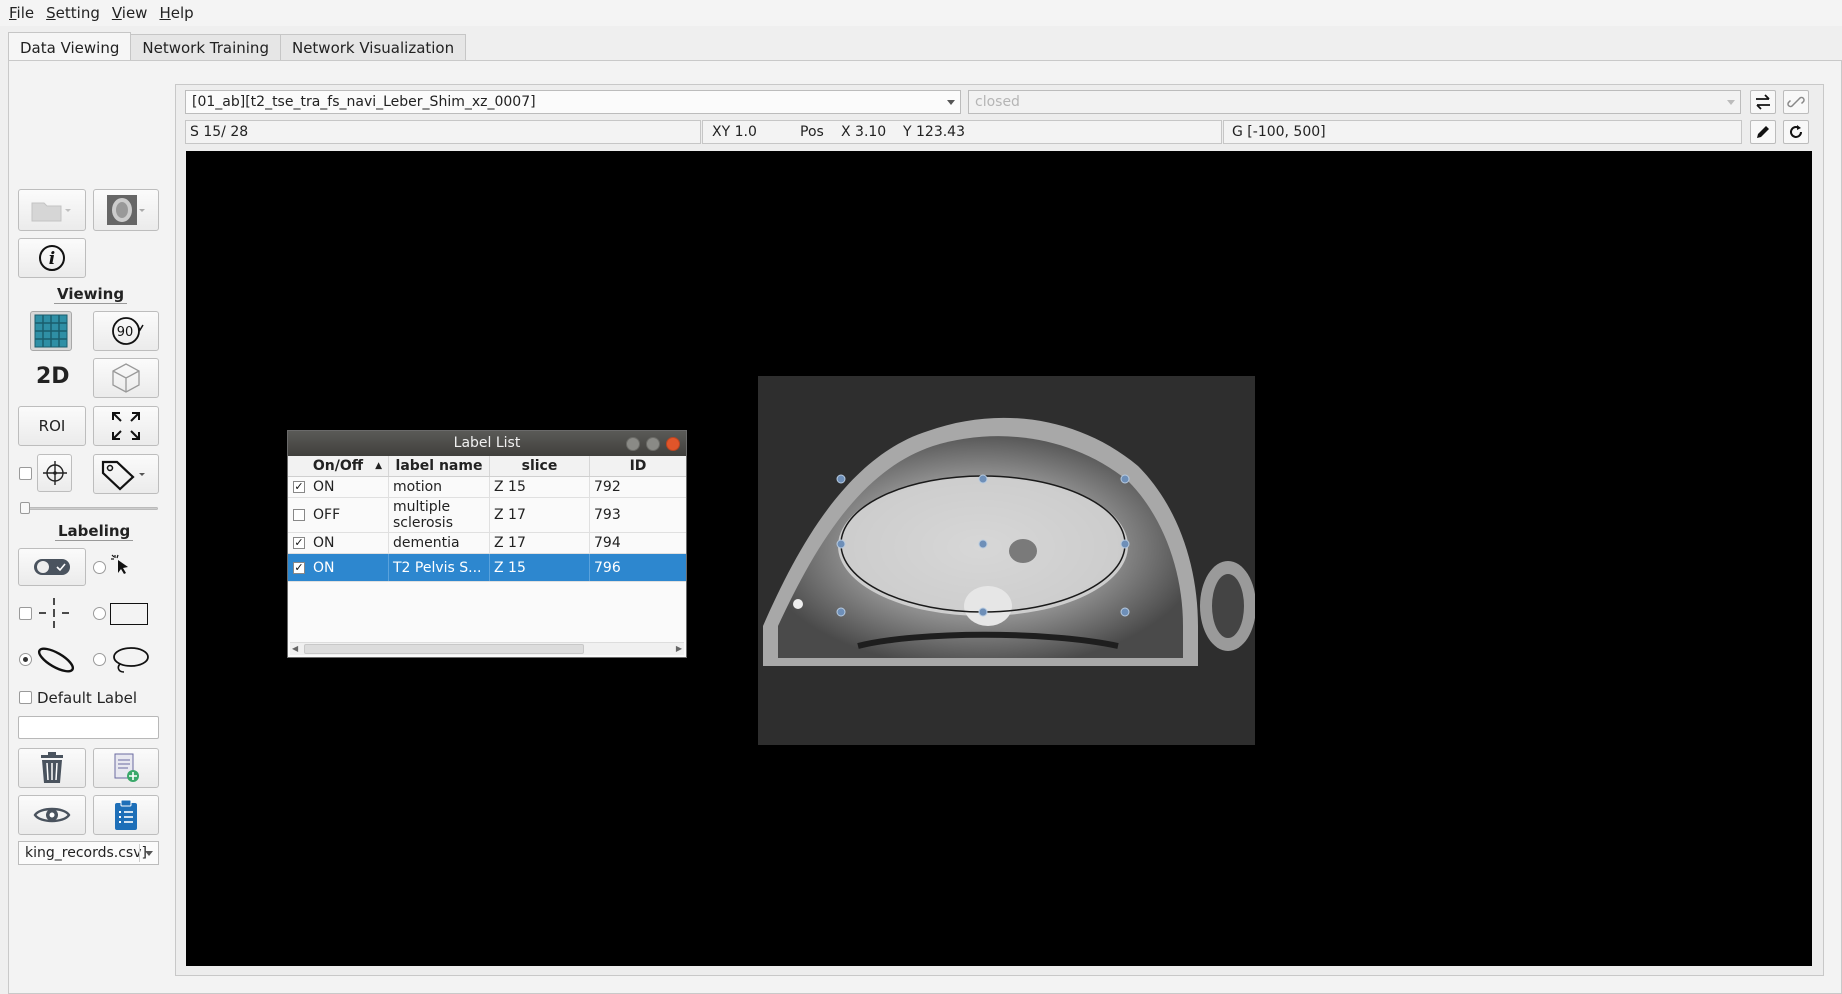 The image size is (1842, 994). Describe the element at coordinates (653, 444) in the screenshot. I see `maximize-icon` at that location.